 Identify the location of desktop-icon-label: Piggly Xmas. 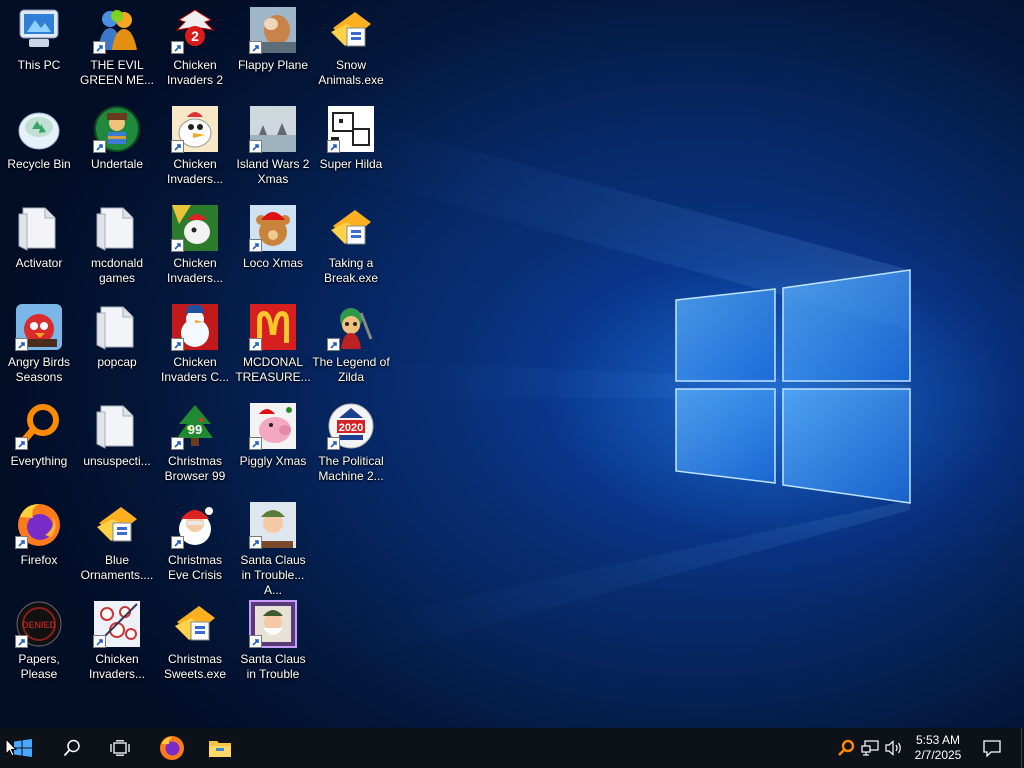
(273, 461).